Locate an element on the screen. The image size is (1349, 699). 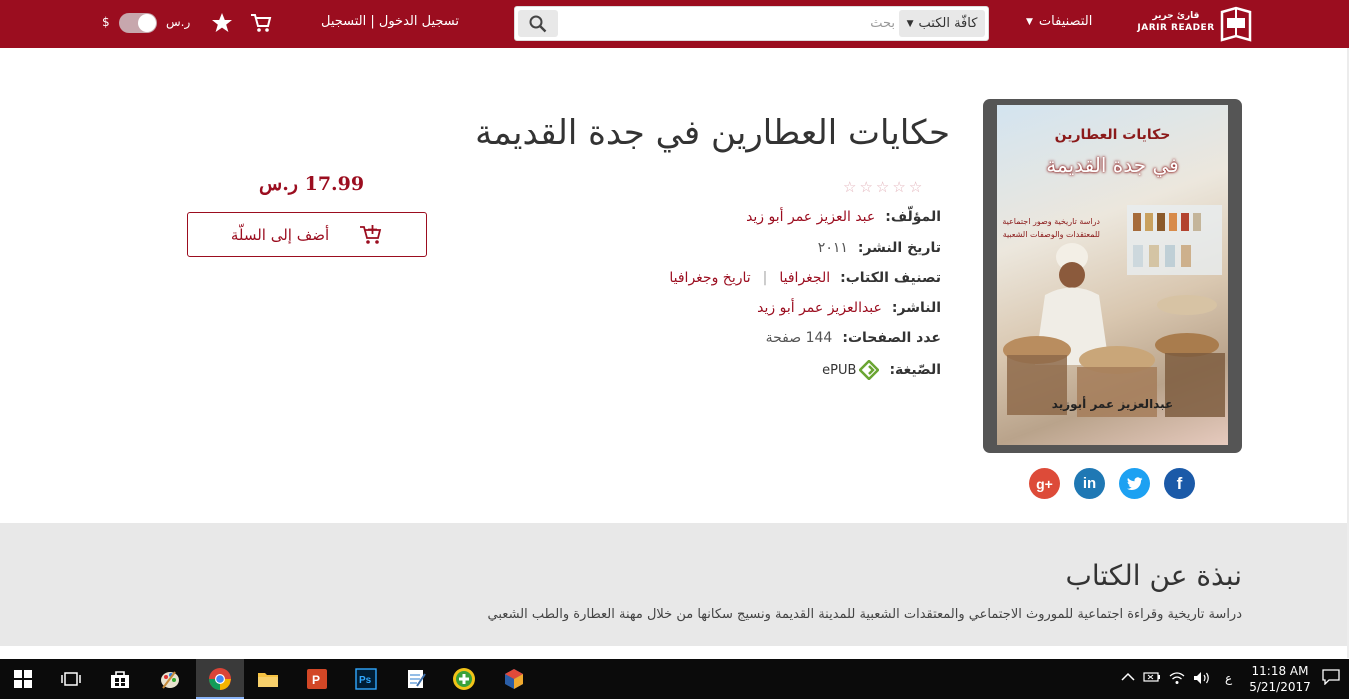
login-register-link: تسجيل الدخول | التسجيل is located at coordinates (390, 21).